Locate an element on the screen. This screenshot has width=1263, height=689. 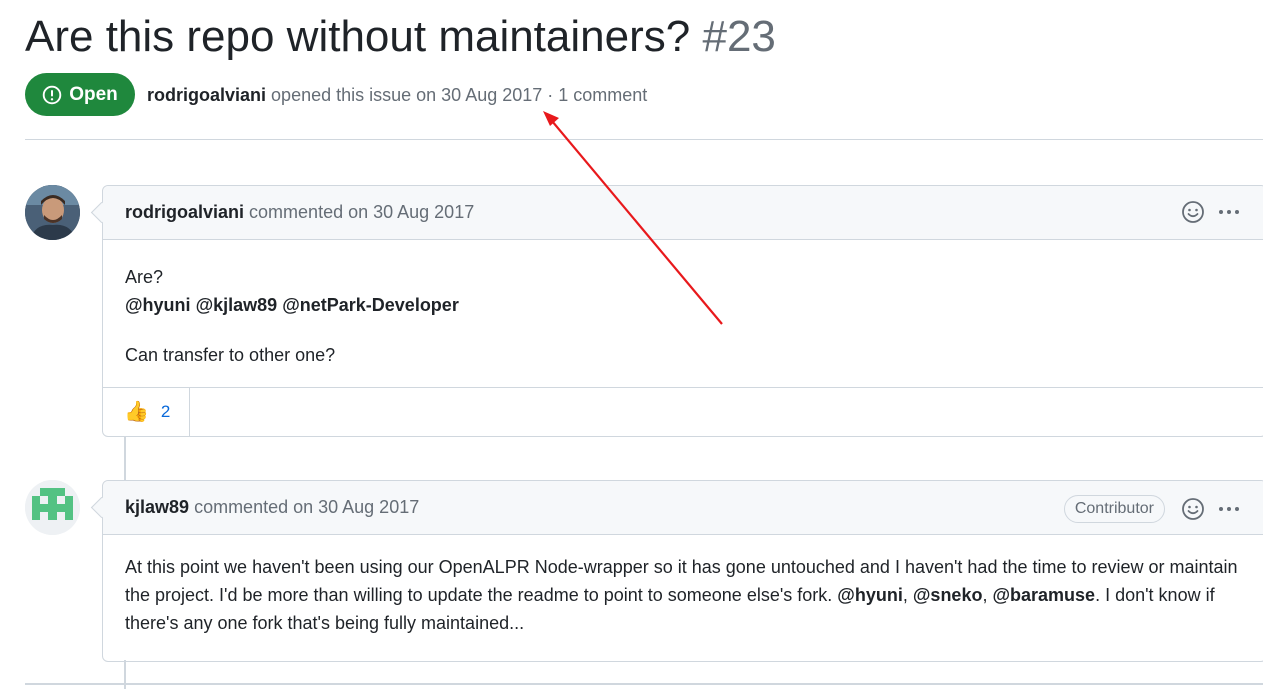
reaction-count: 2 is located at coordinates (165, 411).